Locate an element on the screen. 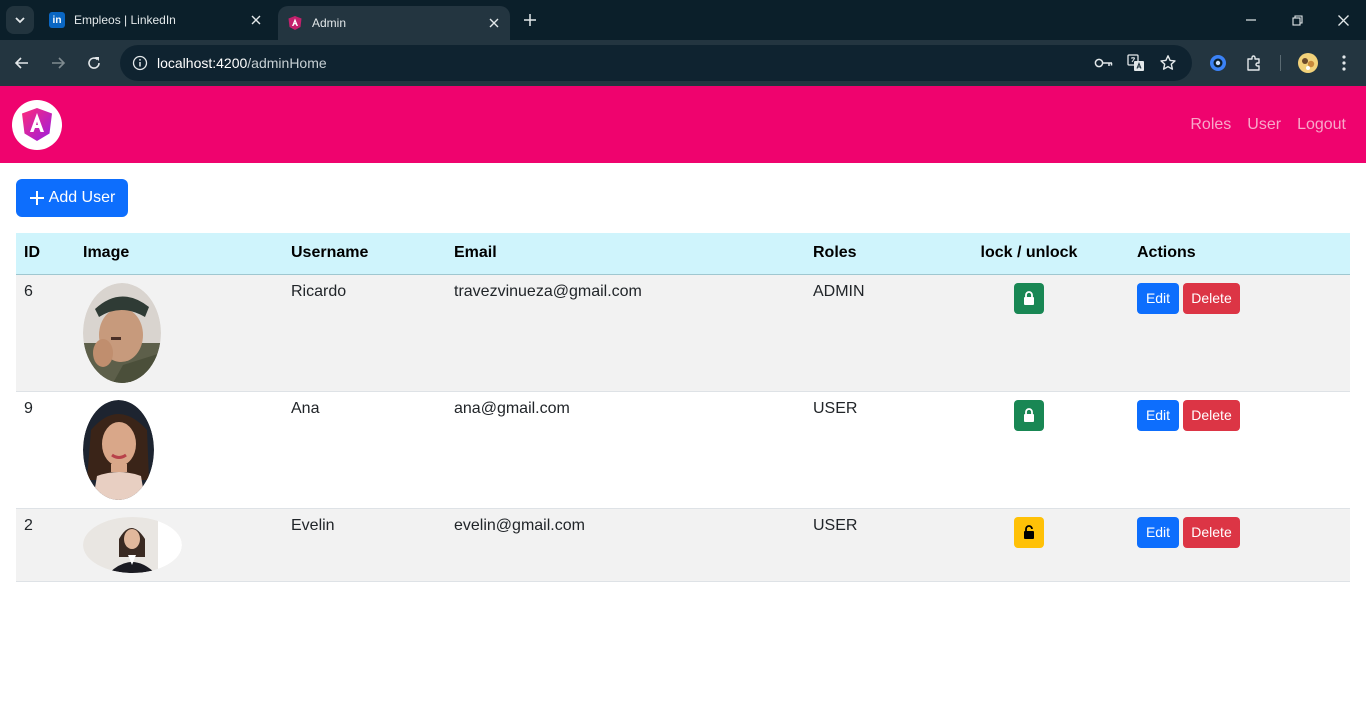 This screenshot has width=1366, height=720. cell-role: ADMIN is located at coordinates (839, 291).